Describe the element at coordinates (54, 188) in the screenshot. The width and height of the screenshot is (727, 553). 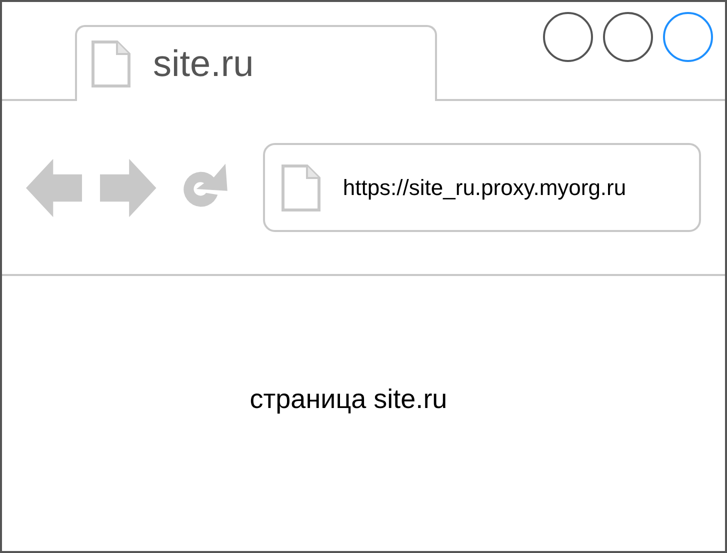
I see `back-icon` at that location.